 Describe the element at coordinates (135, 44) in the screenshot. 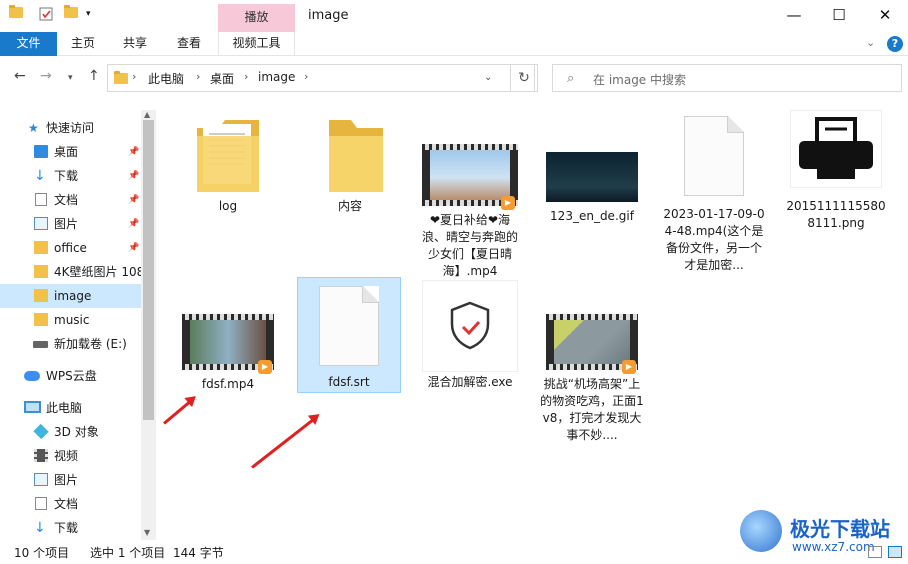

I see `tab-share: 共享` at that location.